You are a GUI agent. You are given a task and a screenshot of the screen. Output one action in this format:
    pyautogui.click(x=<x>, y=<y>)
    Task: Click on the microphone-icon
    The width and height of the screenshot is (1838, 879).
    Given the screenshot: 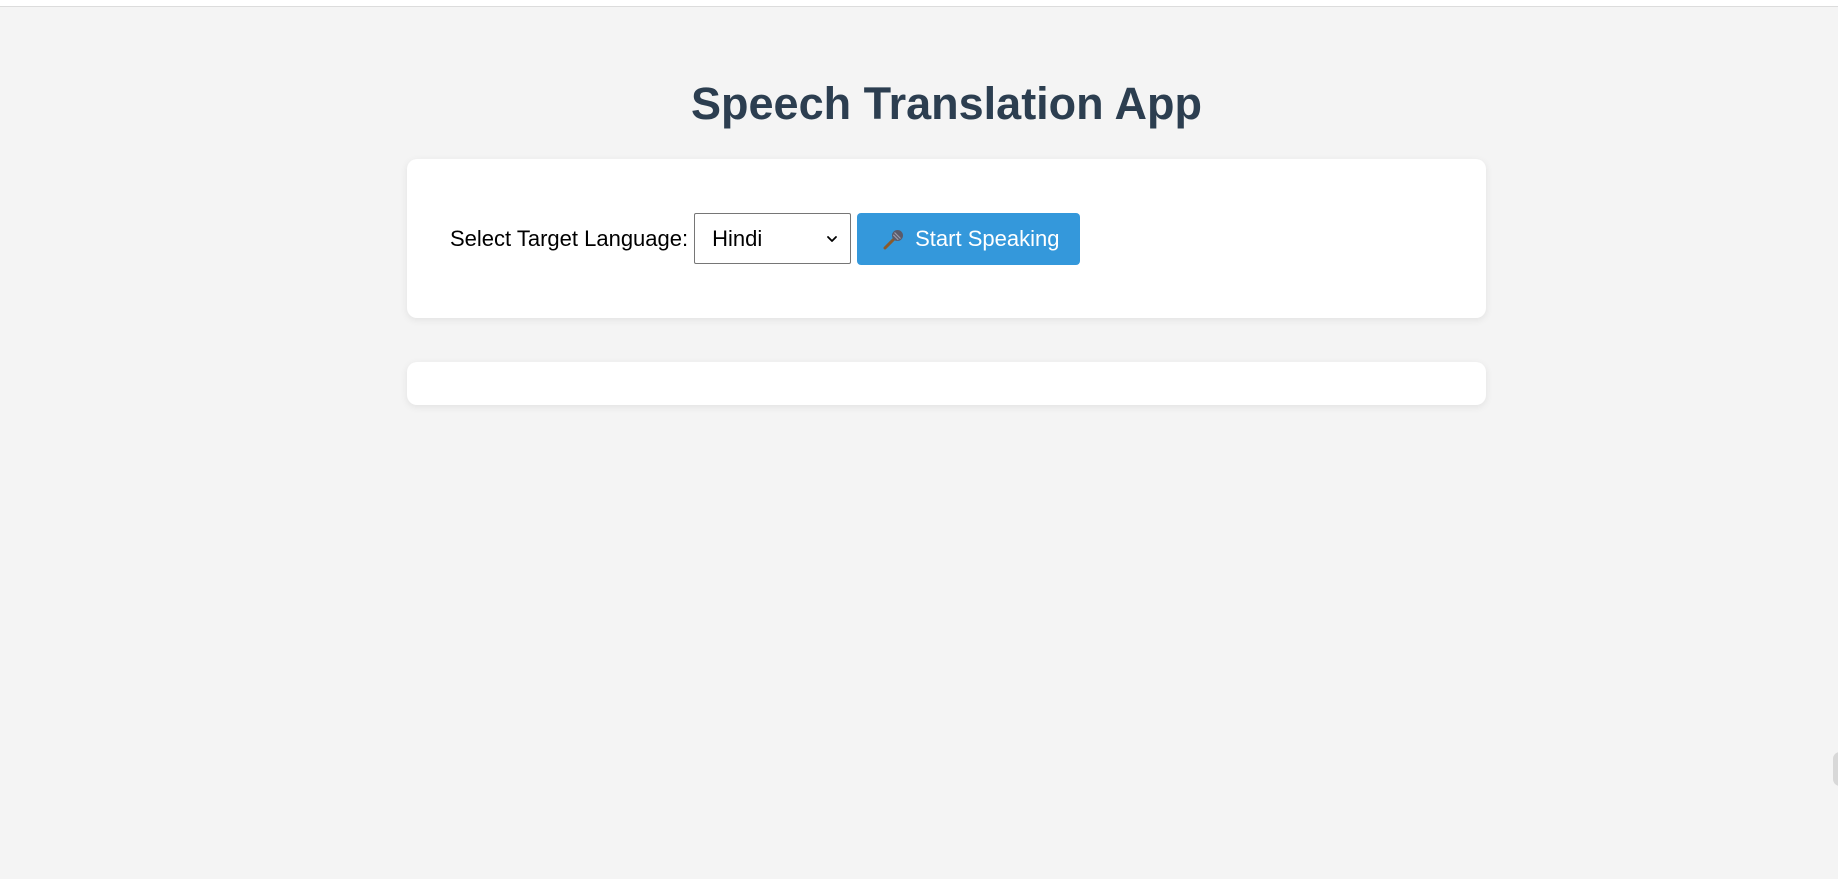 What is the action you would take?
    pyautogui.click(x=894, y=239)
    